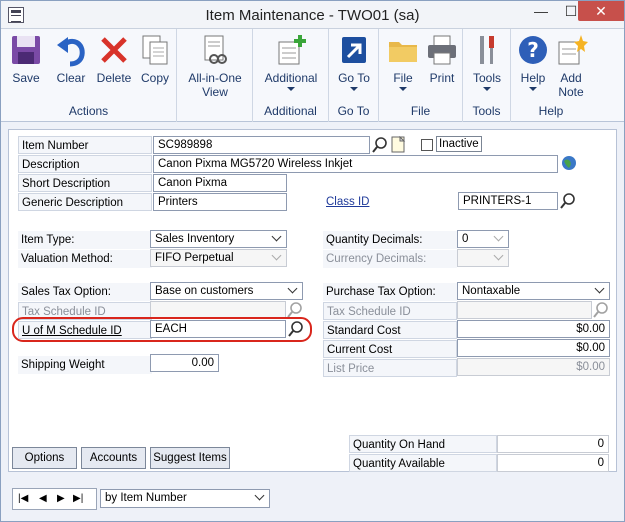 This screenshot has height=522, width=625. I want to click on ribbon-group-file: File Print File, so click(421, 75).